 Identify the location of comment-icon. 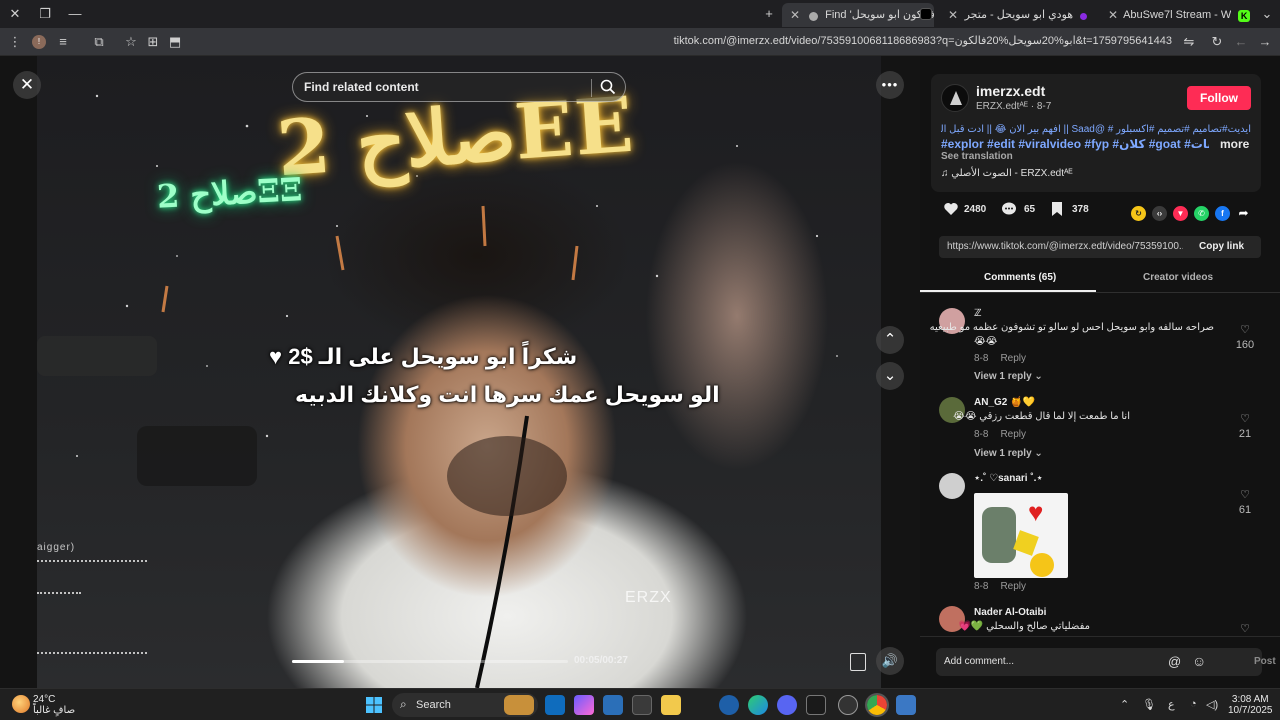
(1009, 209).